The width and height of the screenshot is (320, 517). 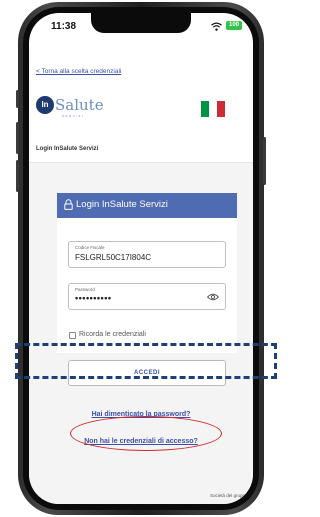 I want to click on logo-wordmark: Salute, so click(x=79, y=105).